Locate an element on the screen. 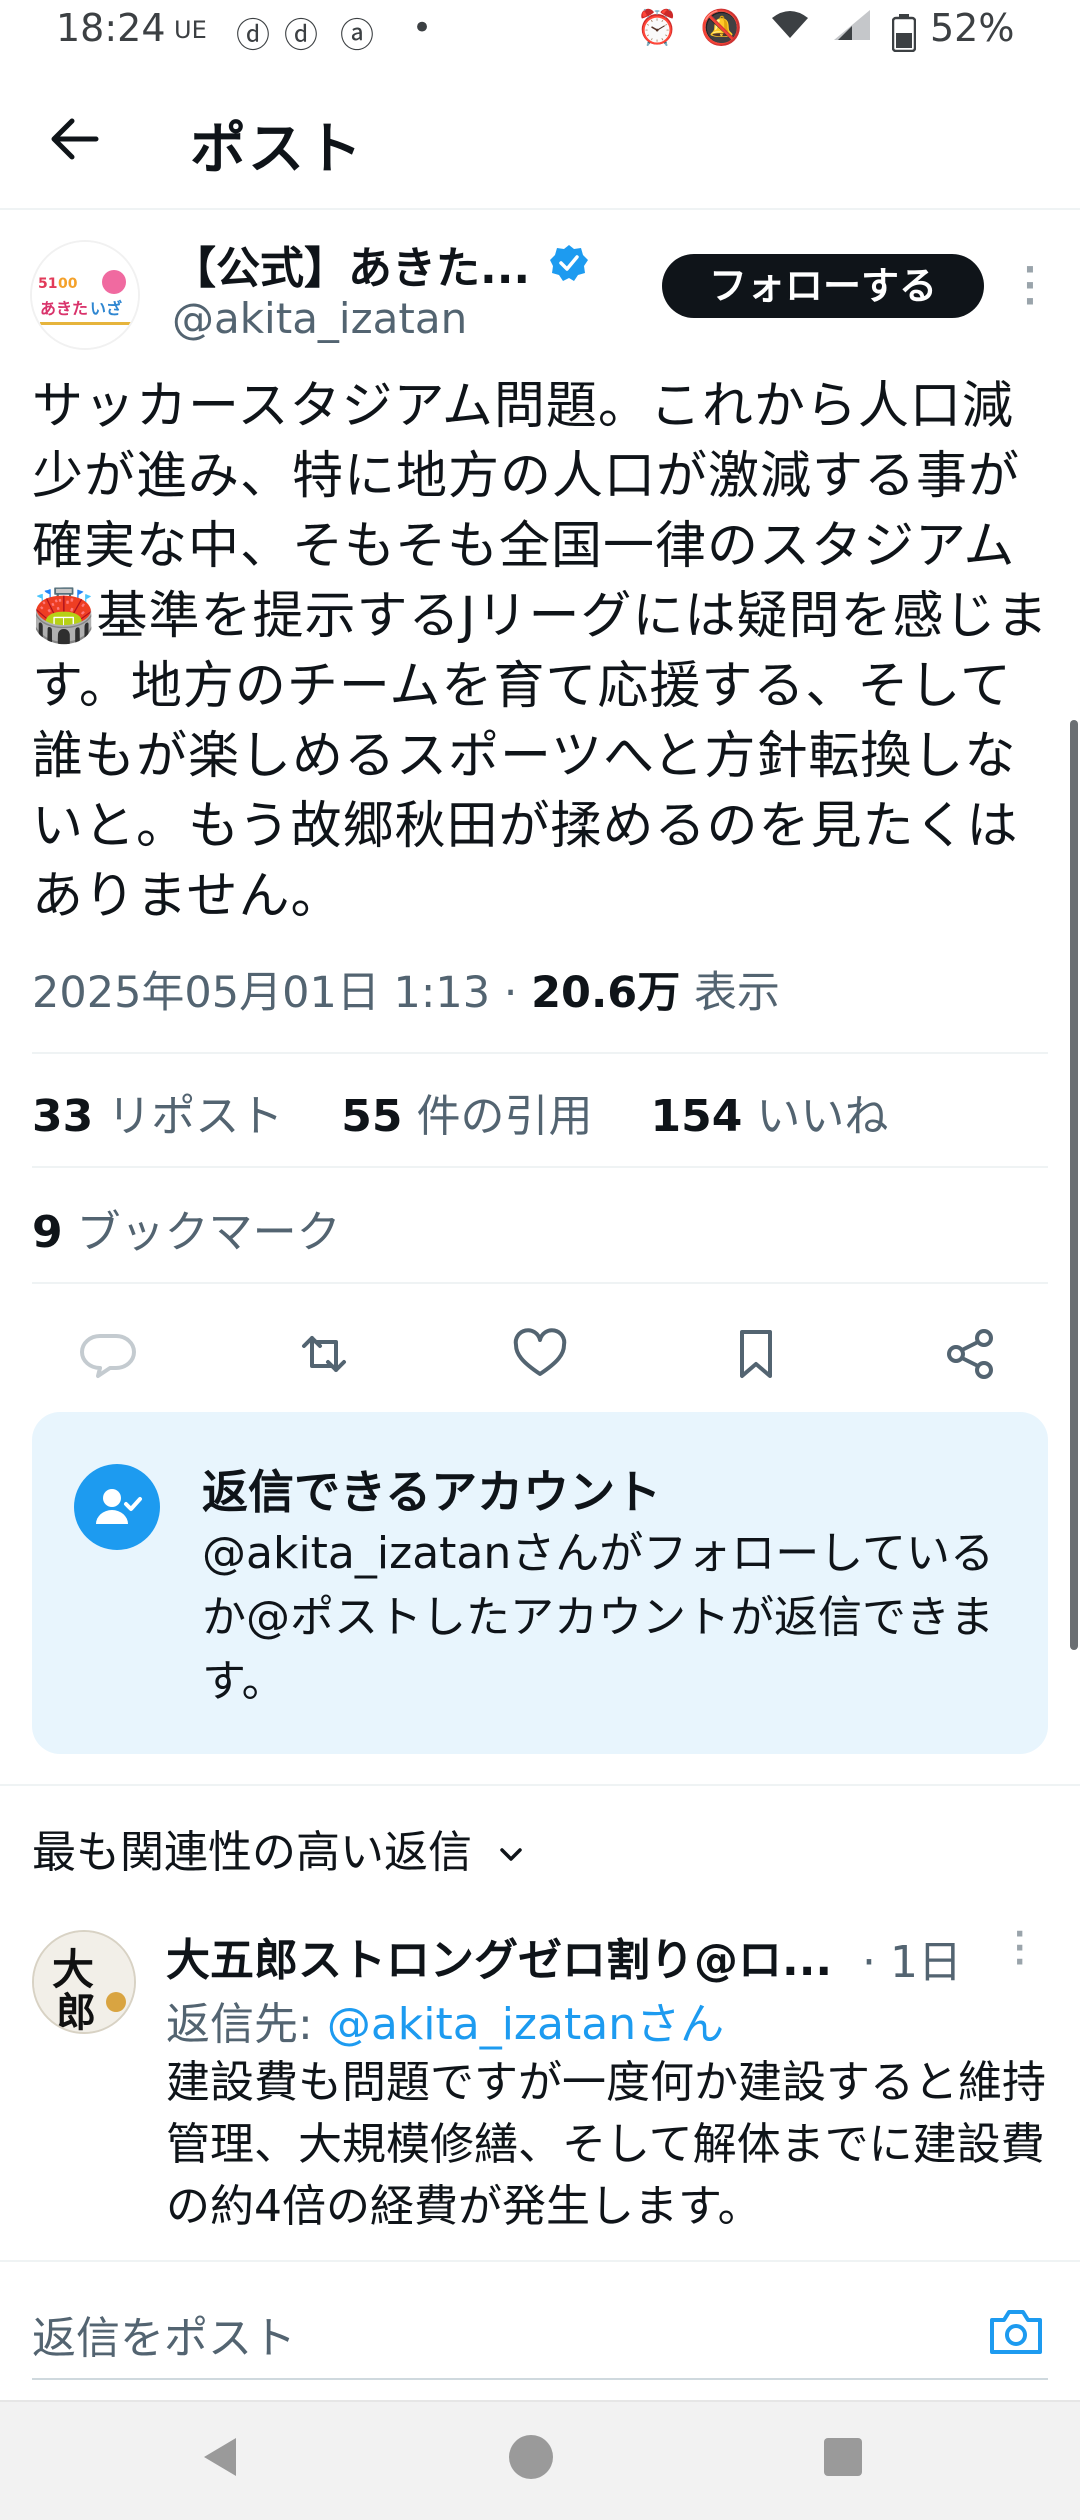  daigoro-logo: 大 郎 is located at coordinates (84, 1983).